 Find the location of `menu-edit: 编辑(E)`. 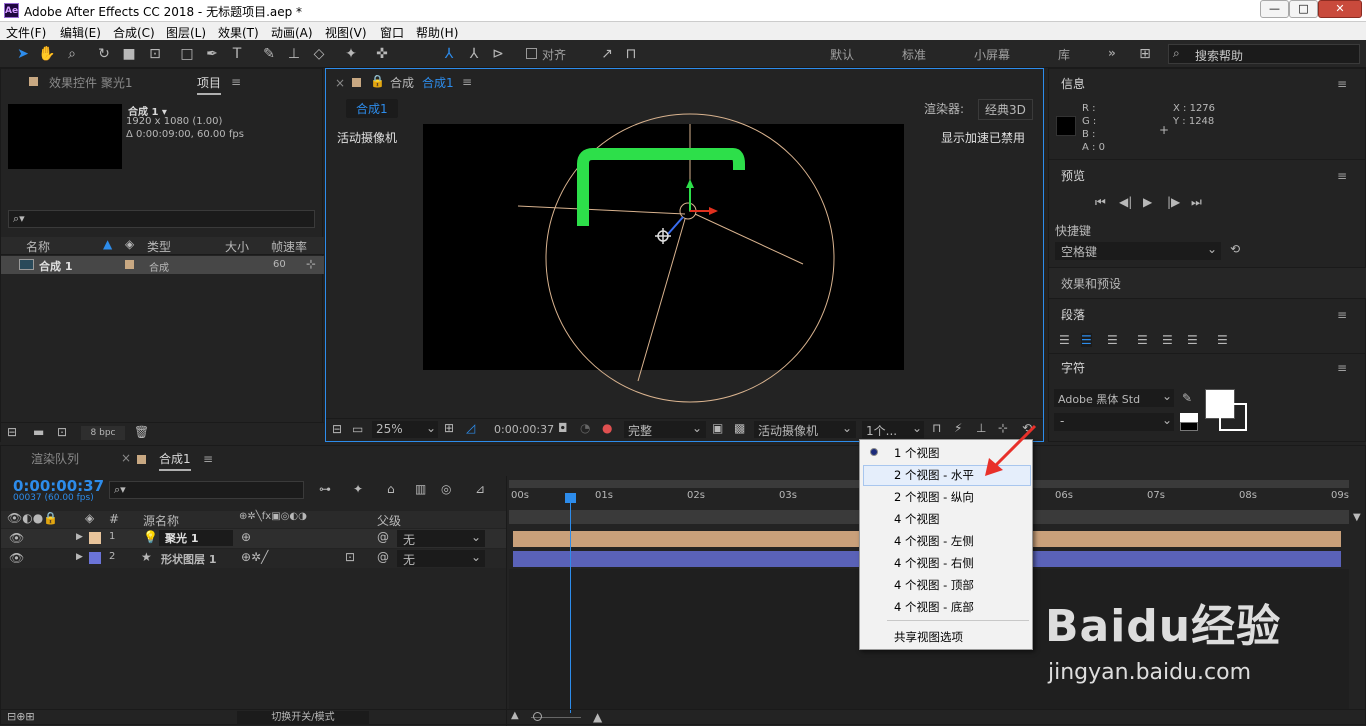

menu-edit: 编辑(E) is located at coordinates (80, 32).